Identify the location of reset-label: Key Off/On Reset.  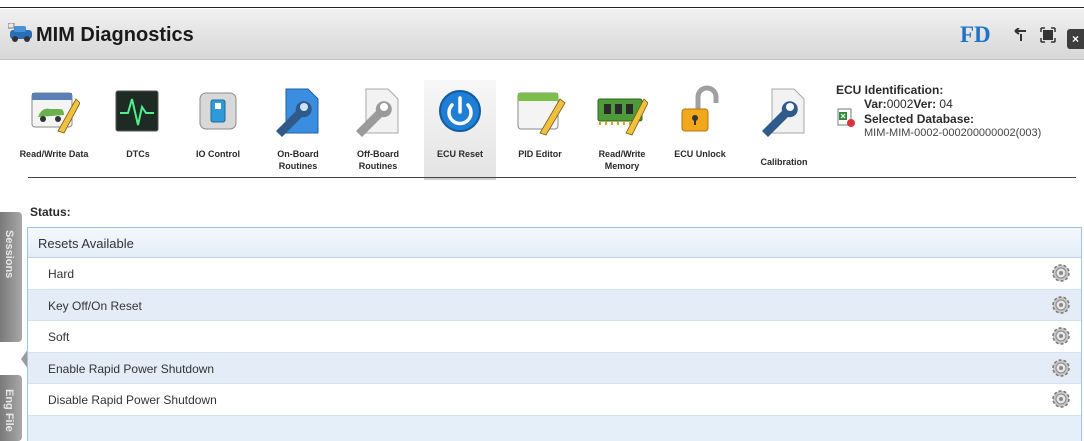
(95, 305).